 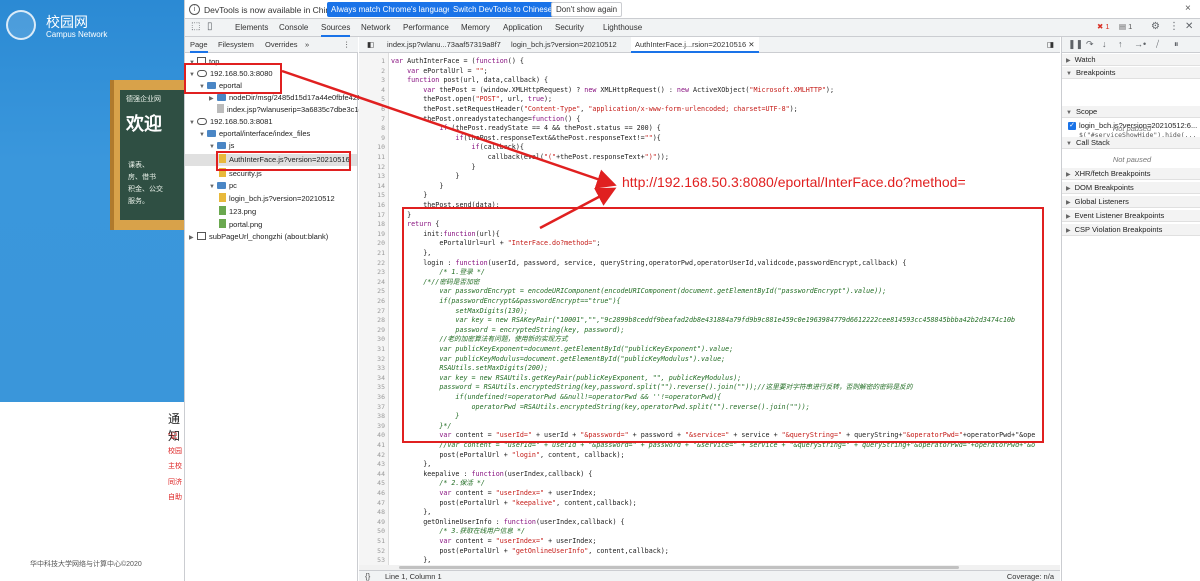 I want to click on pane-scope: ▼ Scope, so click(x=1131, y=112).